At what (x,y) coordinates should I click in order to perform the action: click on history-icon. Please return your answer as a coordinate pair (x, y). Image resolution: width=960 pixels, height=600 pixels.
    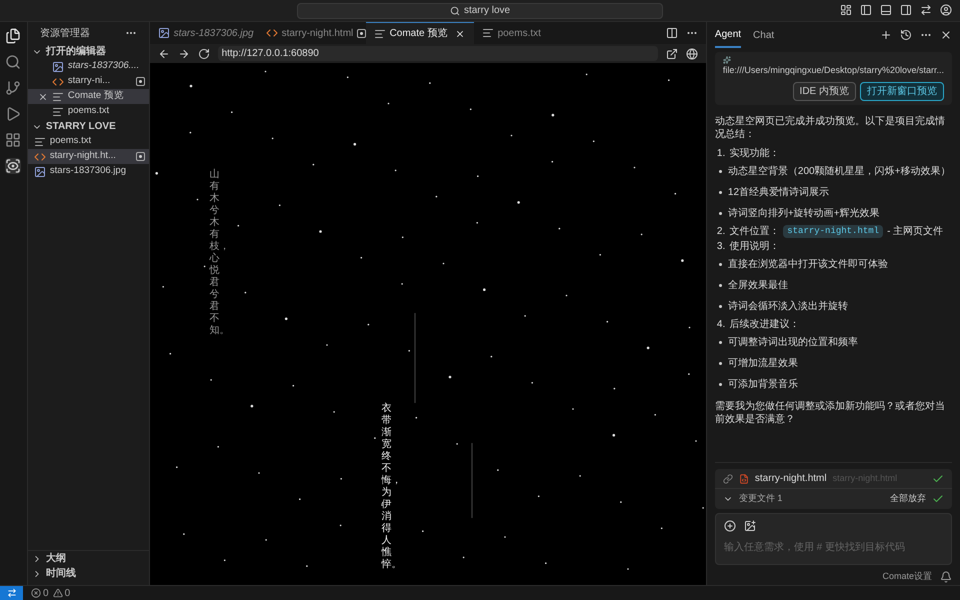
    Looking at the image, I should click on (906, 35).